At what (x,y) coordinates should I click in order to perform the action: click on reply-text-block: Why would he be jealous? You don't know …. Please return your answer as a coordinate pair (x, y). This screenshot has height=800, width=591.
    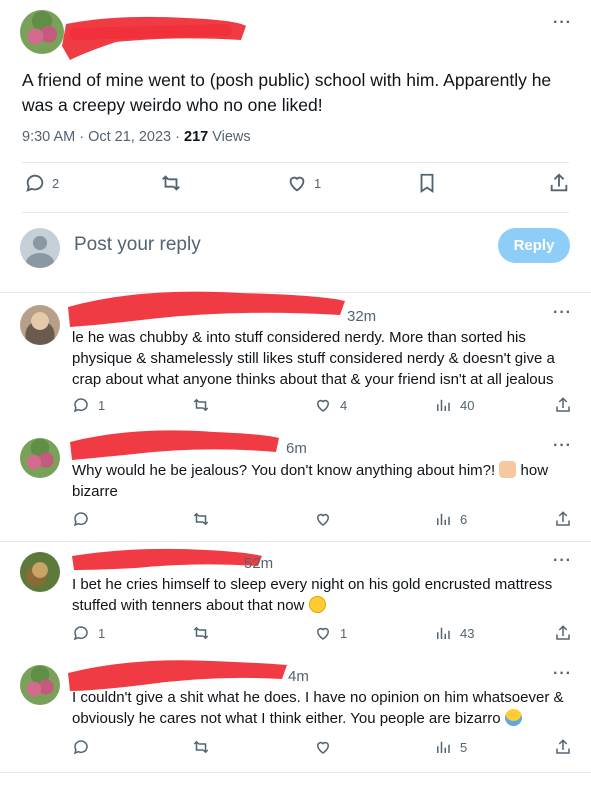
    Looking at the image, I should click on (322, 481).